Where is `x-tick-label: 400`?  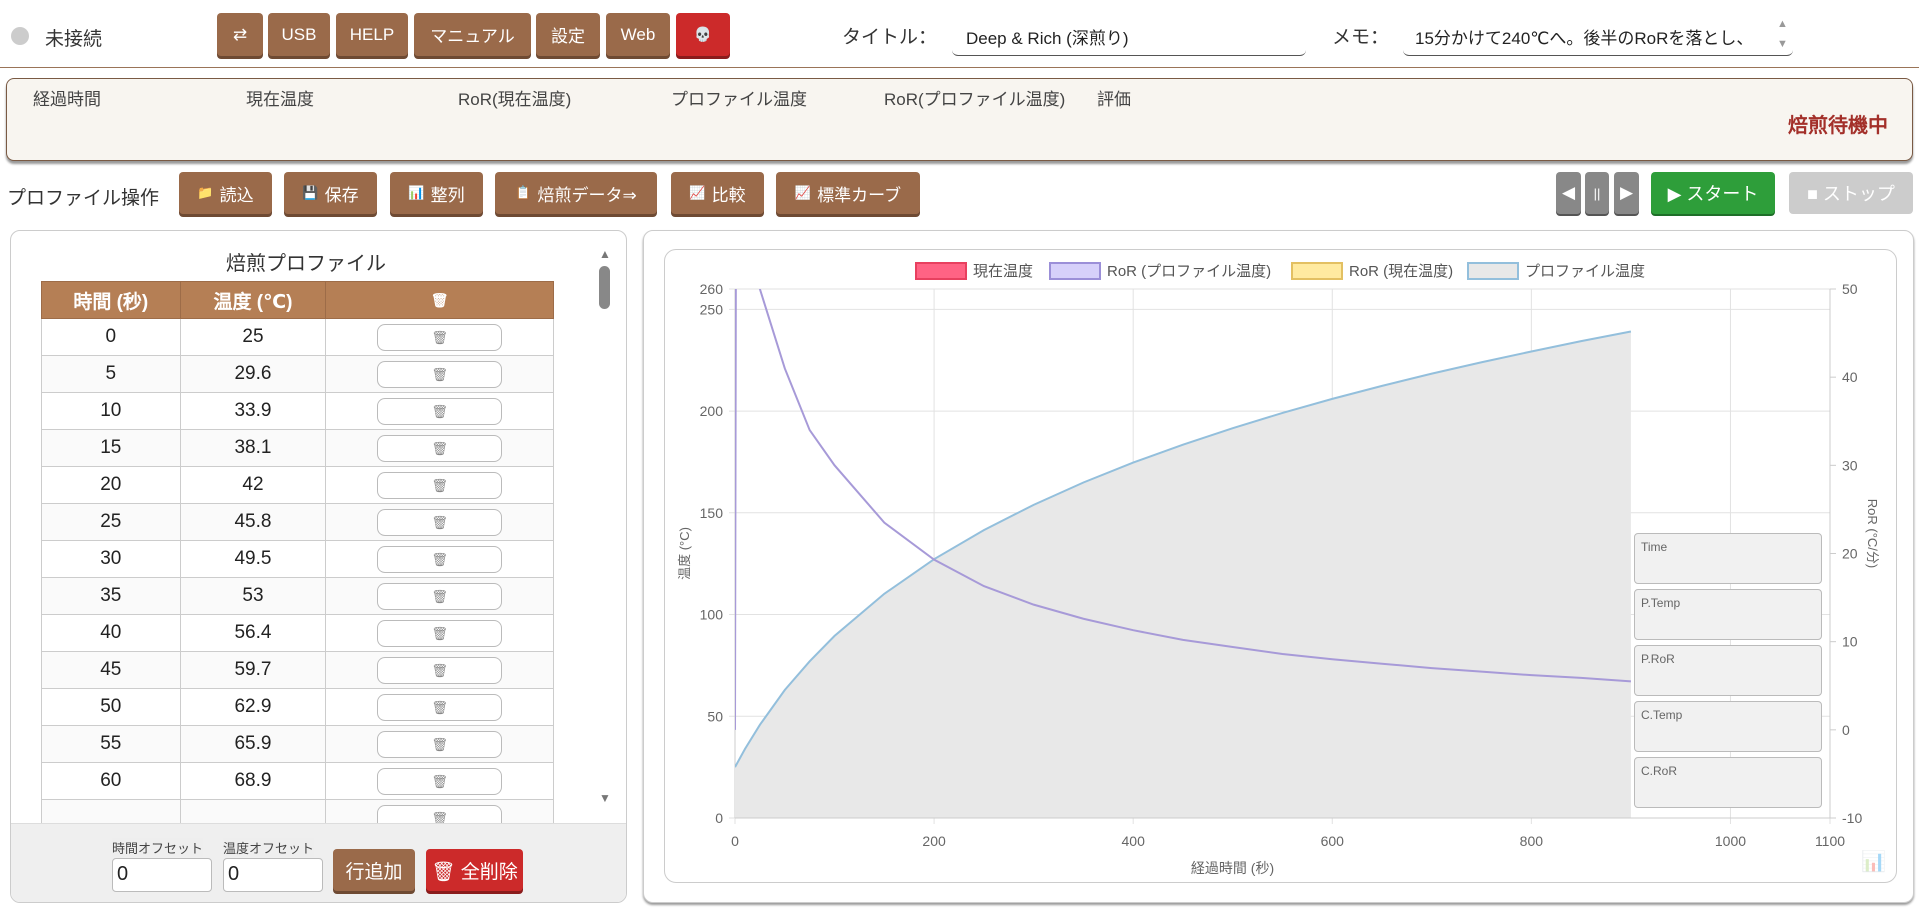
x-tick-label: 400 is located at coordinates (1134, 841).